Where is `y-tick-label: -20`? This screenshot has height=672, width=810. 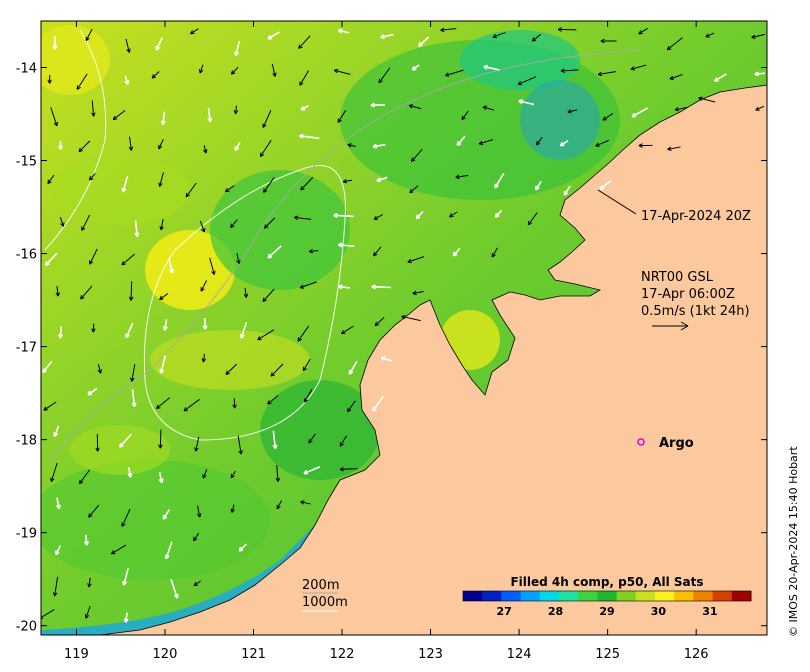
y-tick-label: -20 is located at coordinates (26, 627).